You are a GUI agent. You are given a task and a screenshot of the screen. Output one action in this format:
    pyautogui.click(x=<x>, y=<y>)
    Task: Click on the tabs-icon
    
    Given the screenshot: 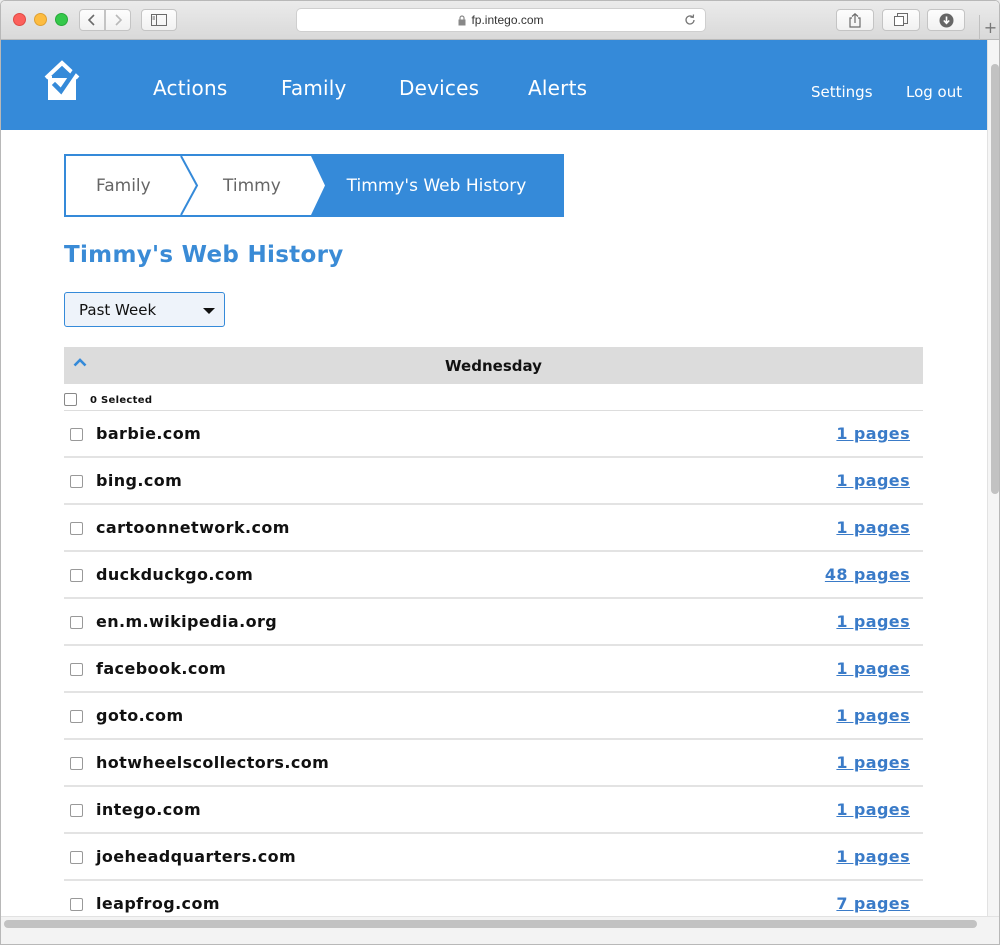 What is the action you would take?
    pyautogui.click(x=901, y=19)
    